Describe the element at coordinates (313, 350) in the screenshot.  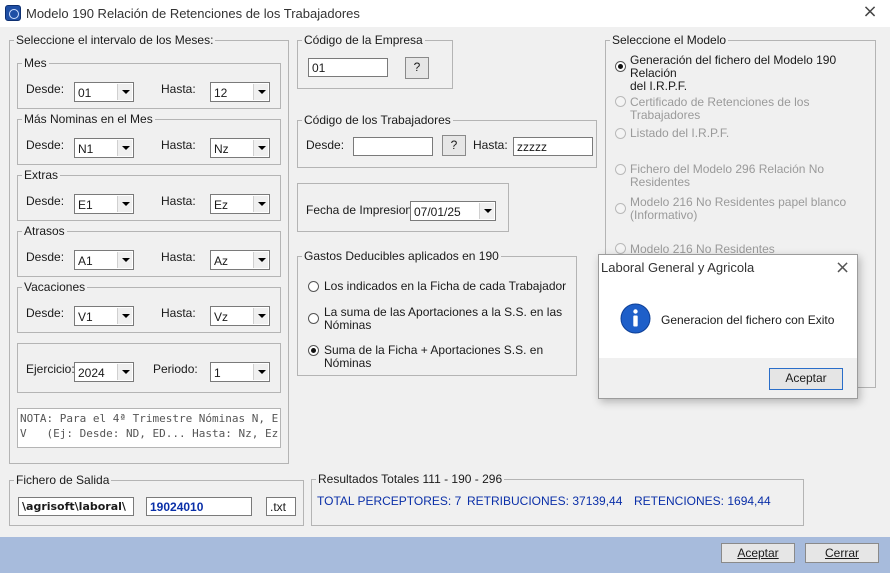
I see `gastos-radio-suma` at that location.